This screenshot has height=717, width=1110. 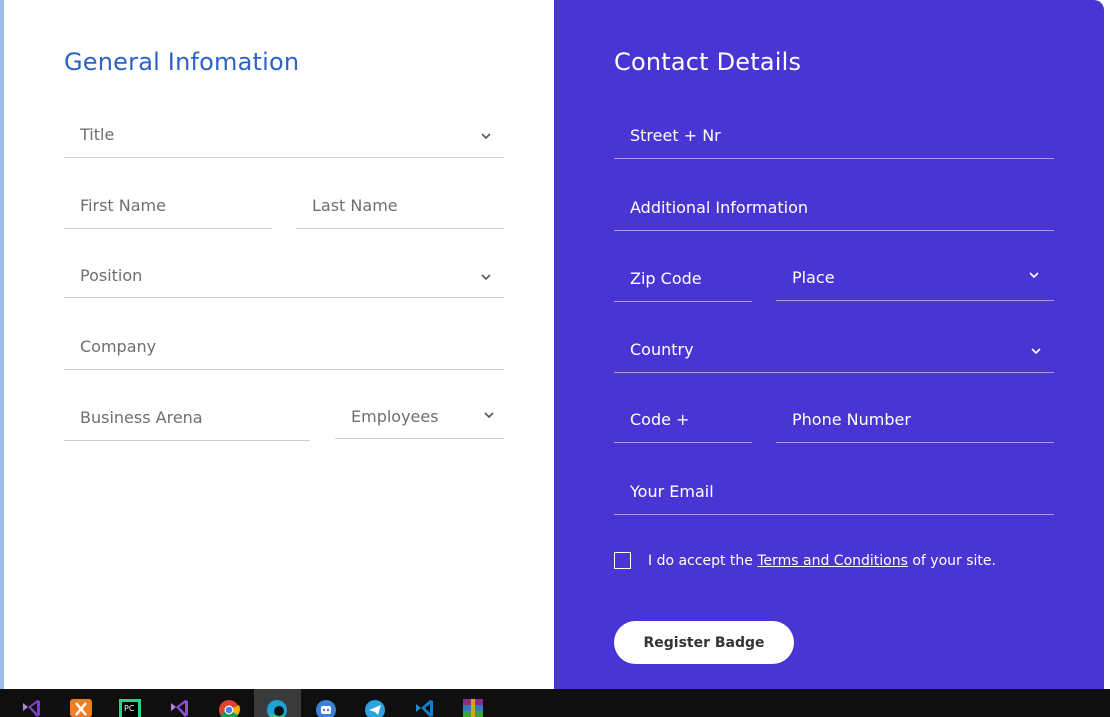 I want to click on zip-code-label: Zip Code, so click(x=666, y=278).